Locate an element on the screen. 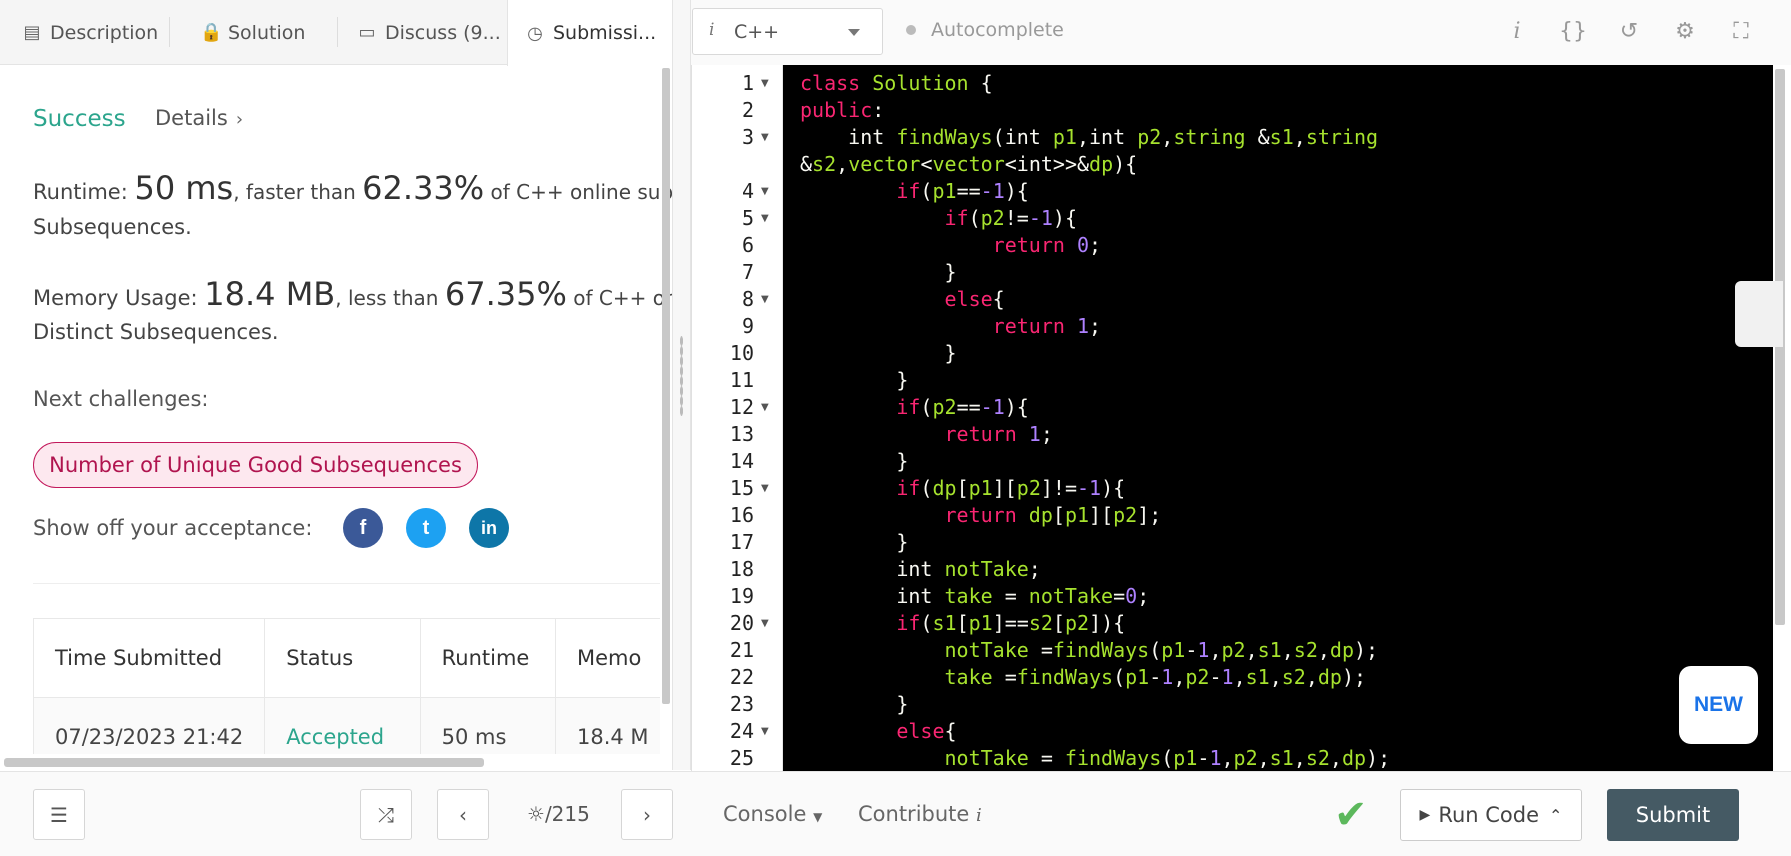 This screenshot has height=856, width=1791. code-line: take =findWays(p1-1,p2-1,s1,s2,dp); is located at coordinates (1083, 677).